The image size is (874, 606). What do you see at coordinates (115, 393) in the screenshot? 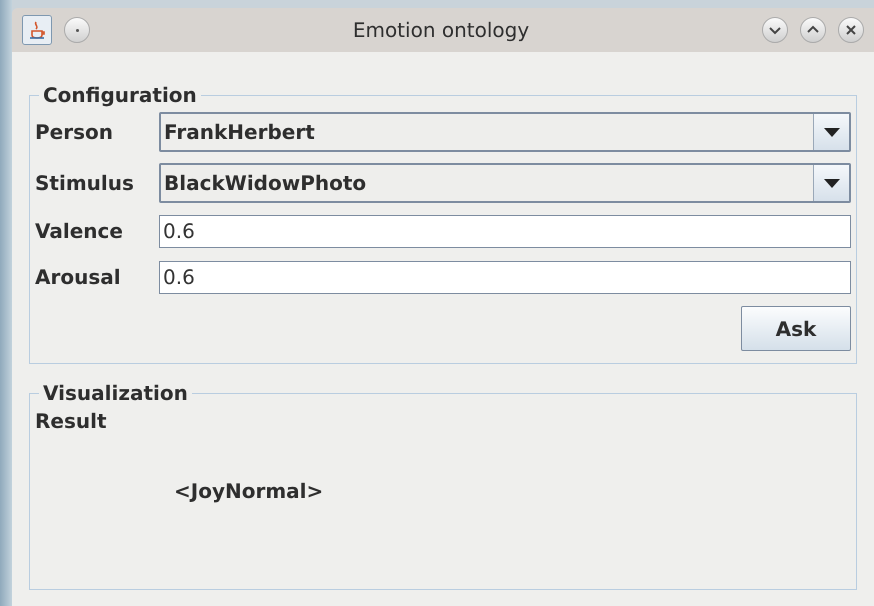
I see `panel-title: Visualization` at bounding box center [115, 393].